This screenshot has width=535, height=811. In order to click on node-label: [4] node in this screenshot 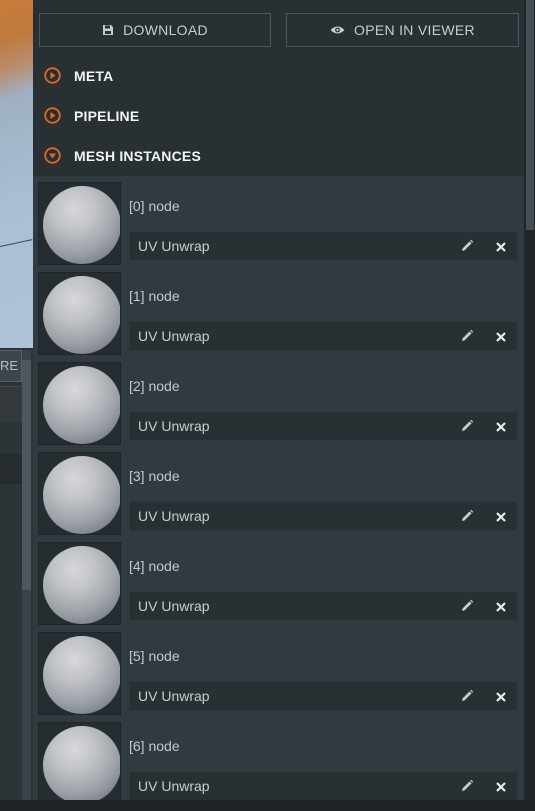, I will do `click(154, 566)`.